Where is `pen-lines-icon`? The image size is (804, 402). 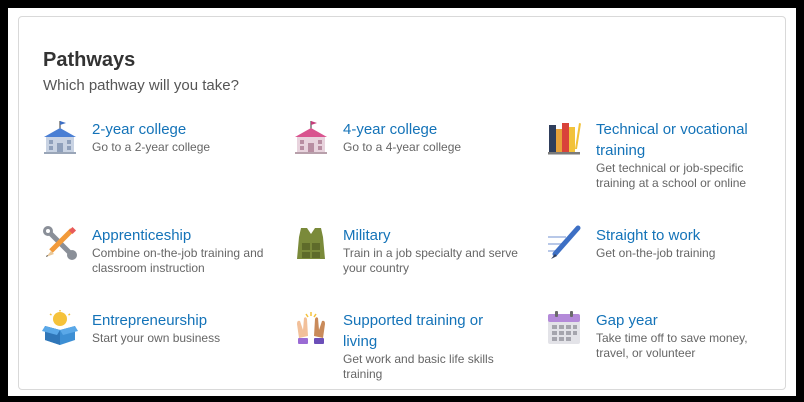 pen-lines-icon is located at coordinates (564, 243).